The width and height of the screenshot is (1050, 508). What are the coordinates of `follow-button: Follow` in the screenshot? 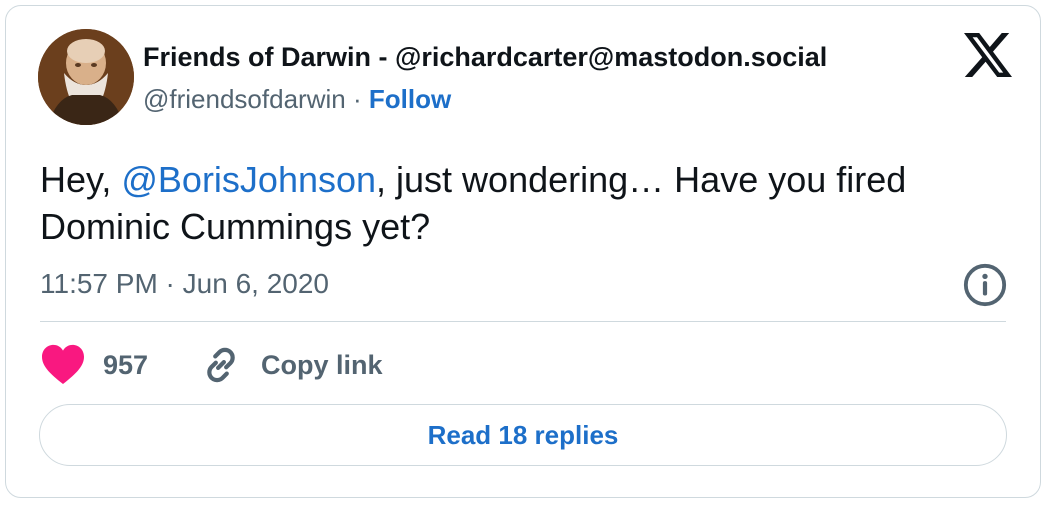 It's located at (410, 99).